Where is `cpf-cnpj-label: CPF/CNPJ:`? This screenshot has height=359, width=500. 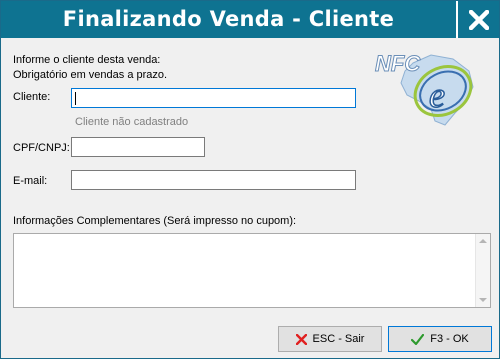
cpf-cnpj-label: CPF/CNPJ: is located at coordinates (41, 148).